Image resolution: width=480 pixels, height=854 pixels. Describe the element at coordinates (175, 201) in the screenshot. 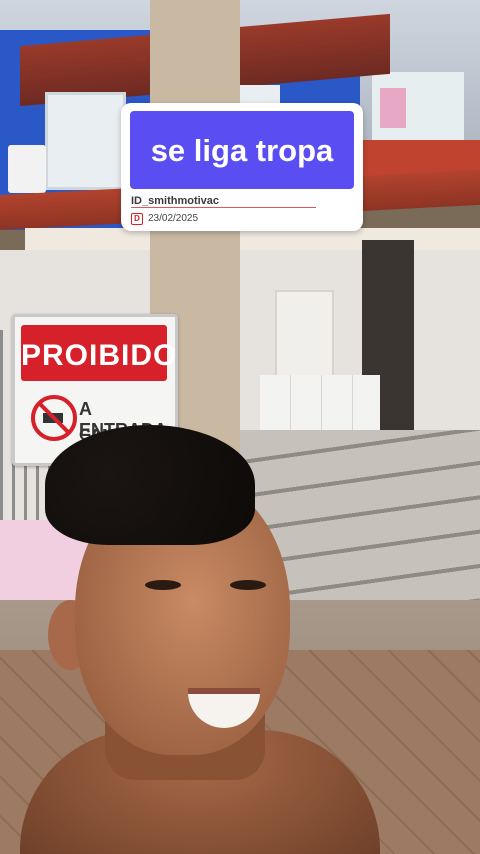

I see `caption-username: ID_smithmotivac` at that location.